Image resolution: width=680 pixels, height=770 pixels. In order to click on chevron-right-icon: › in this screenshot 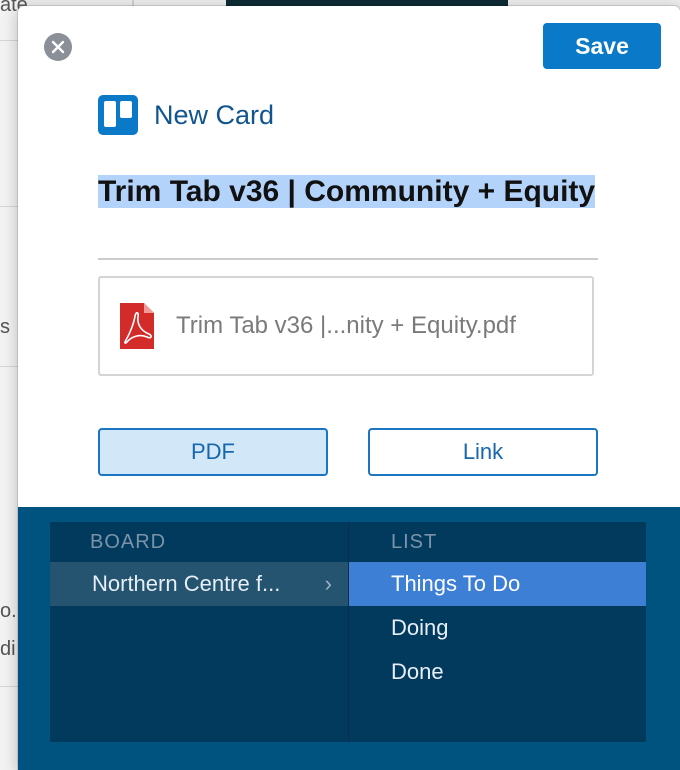, I will do `click(328, 583)`.